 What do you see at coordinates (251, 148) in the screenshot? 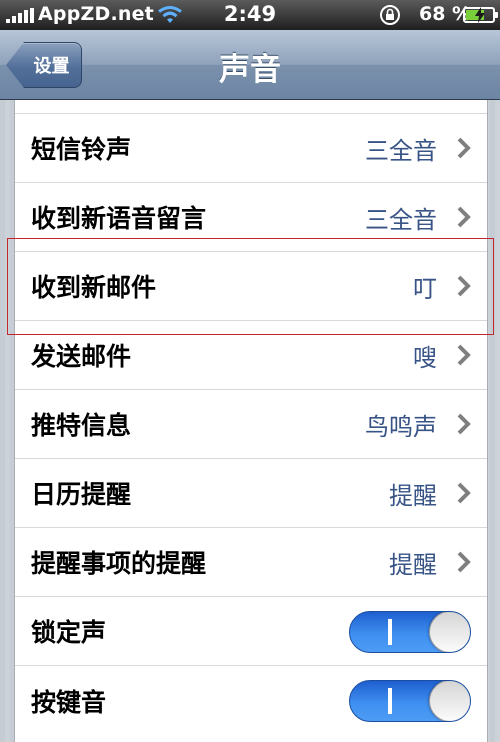
I see `table-row-sms-tone: 短信铃声 三全音` at bounding box center [251, 148].